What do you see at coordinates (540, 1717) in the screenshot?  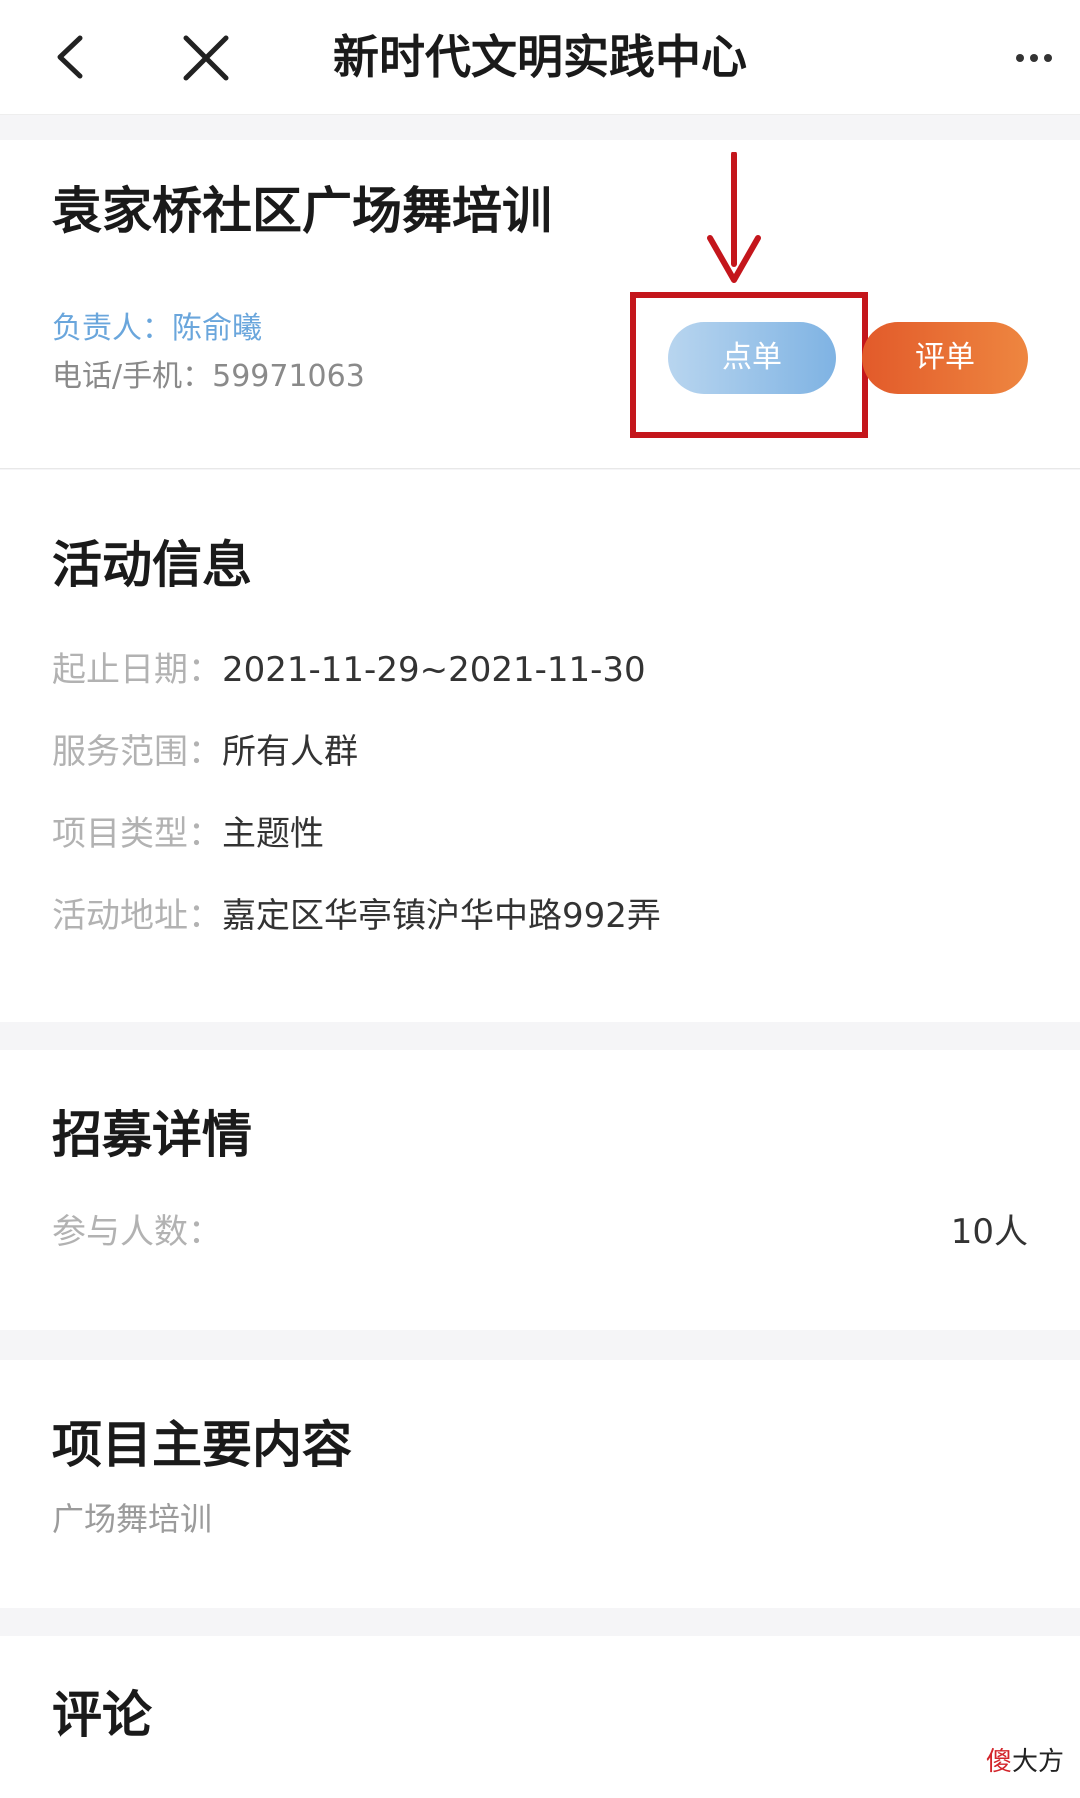 I see `comments-card: 评论` at bounding box center [540, 1717].